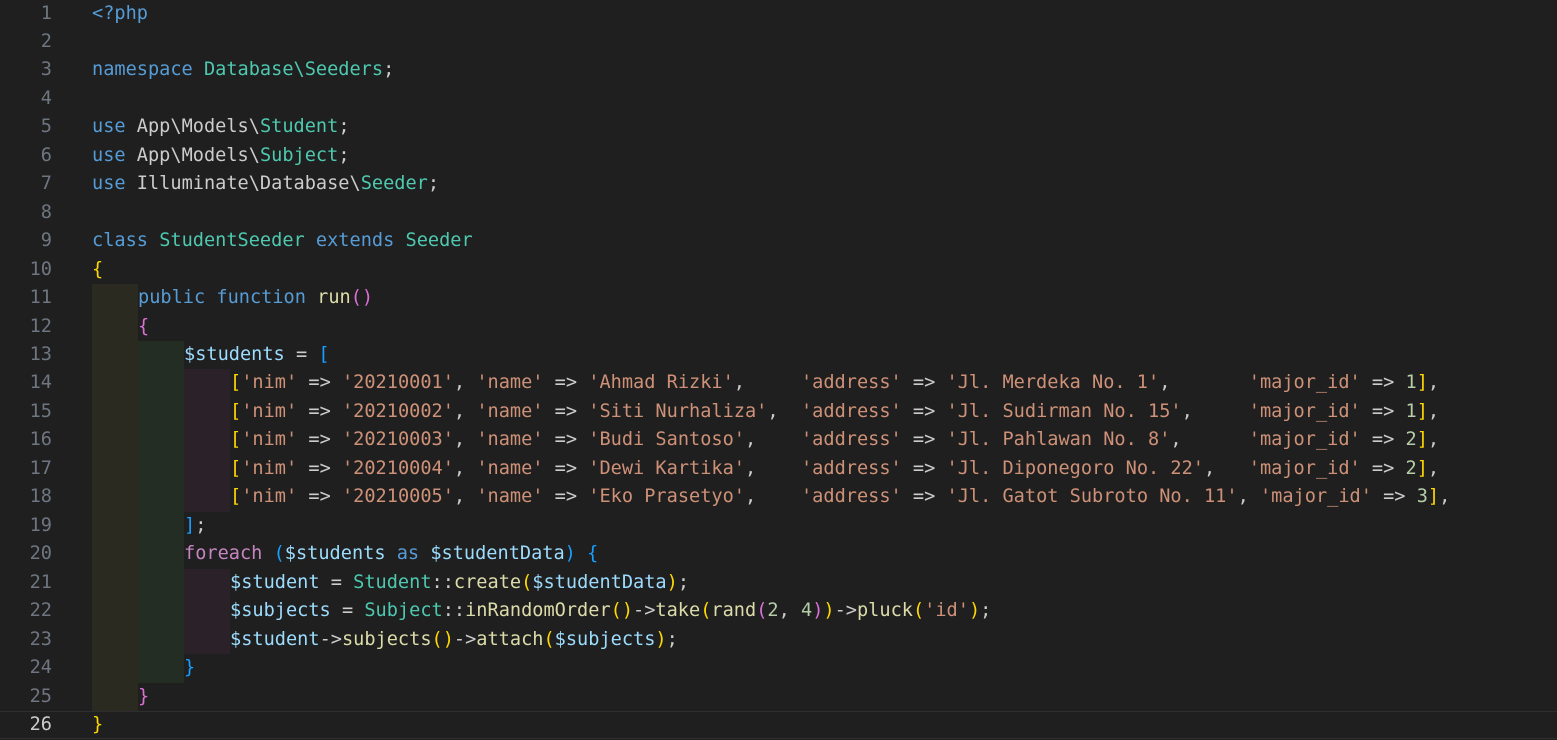 This screenshot has height=740, width=1557. I want to click on line-number: 18, so click(40, 497).